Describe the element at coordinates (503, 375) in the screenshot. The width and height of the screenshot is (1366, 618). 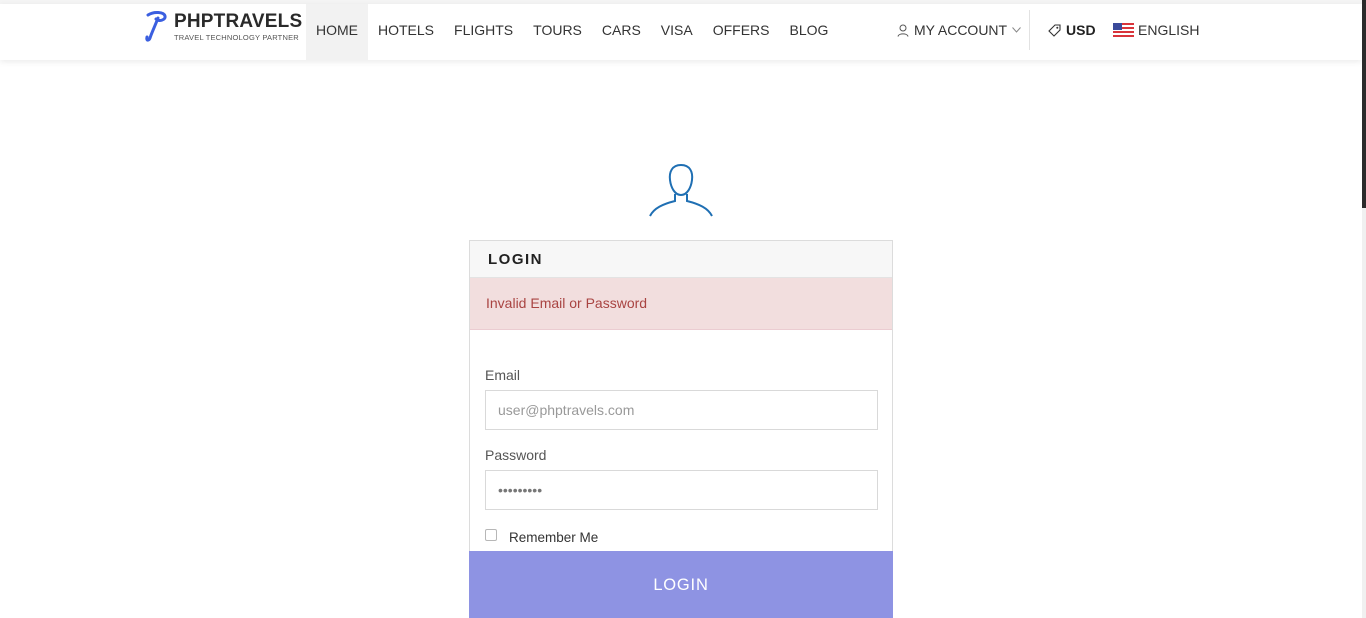
I see `email-label: Email` at that location.